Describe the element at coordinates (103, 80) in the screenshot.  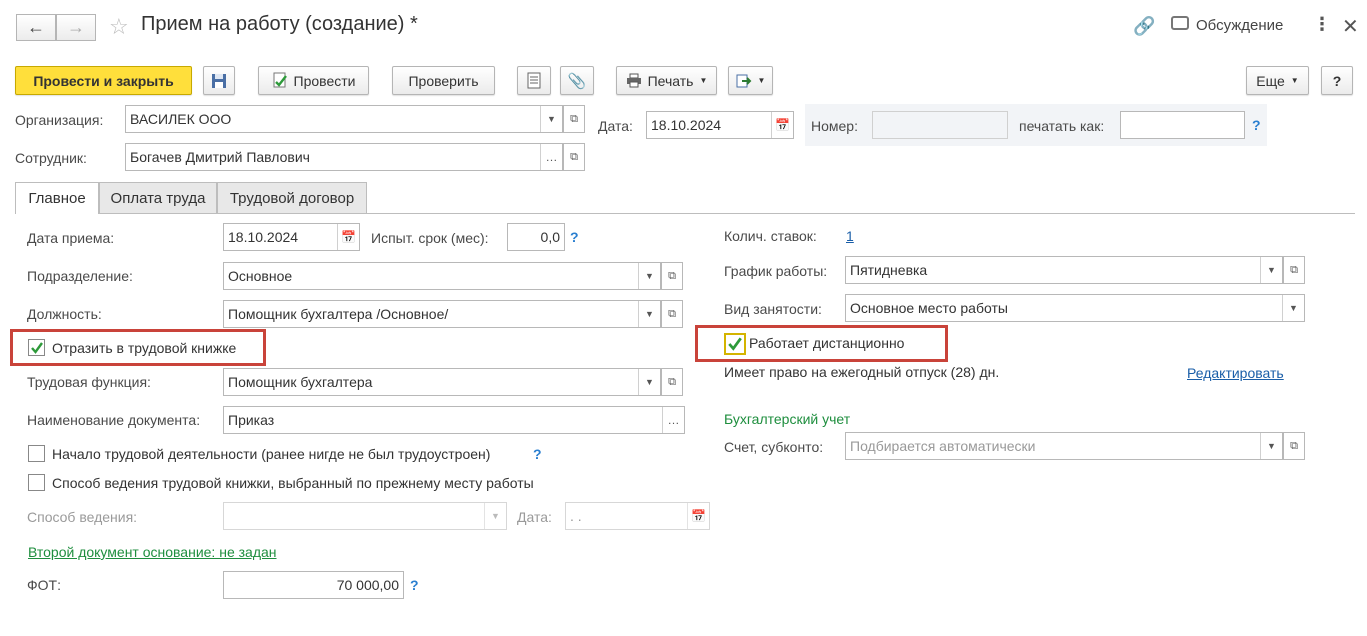
I see `post-and-close-button: Провести и закрыть` at that location.